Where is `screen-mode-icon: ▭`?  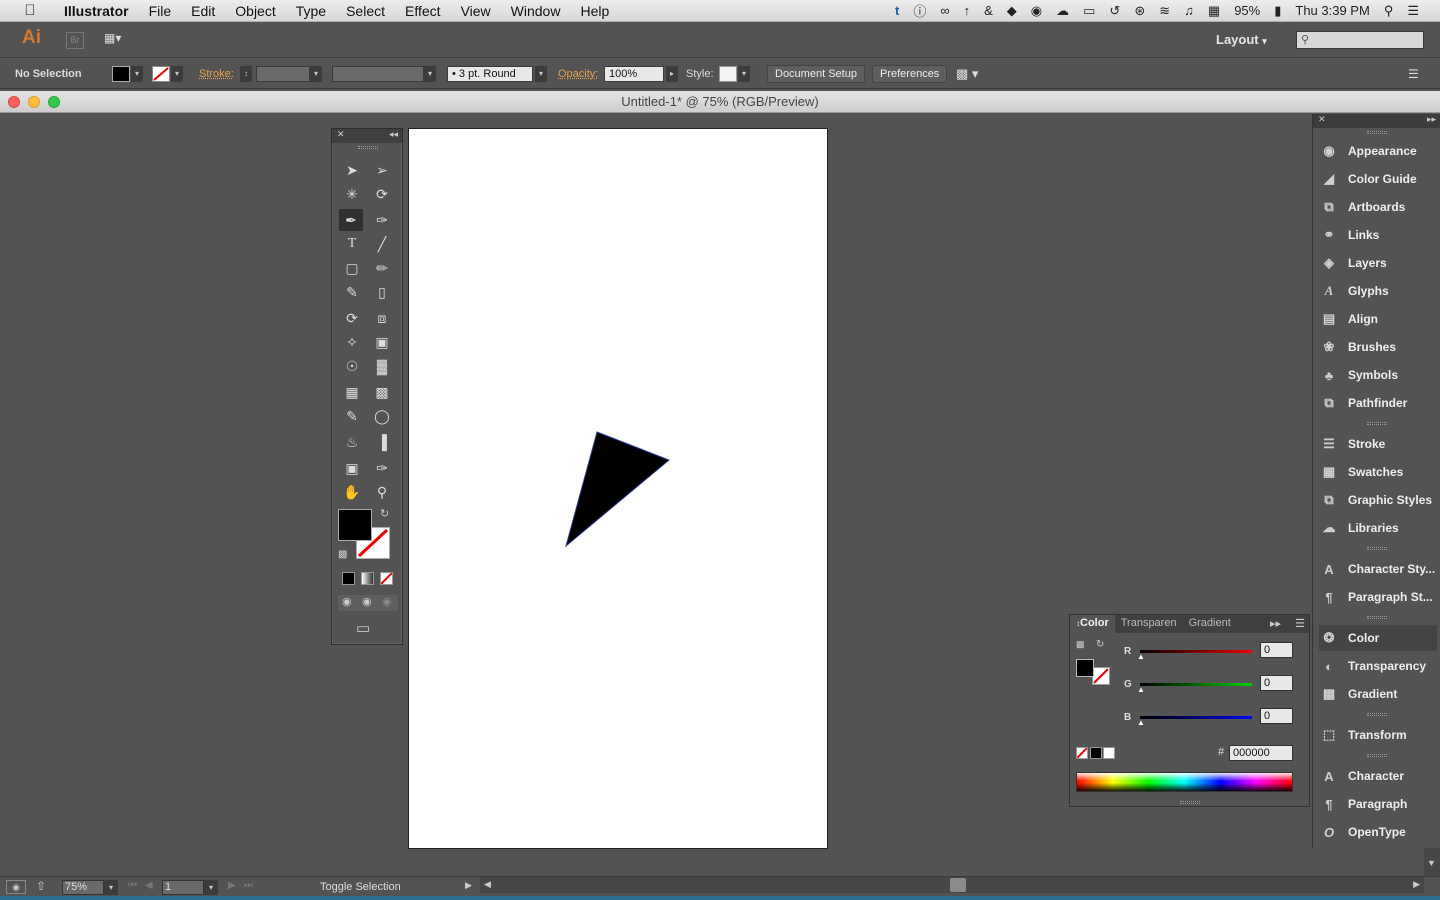 screen-mode-icon: ▭ is located at coordinates (363, 628).